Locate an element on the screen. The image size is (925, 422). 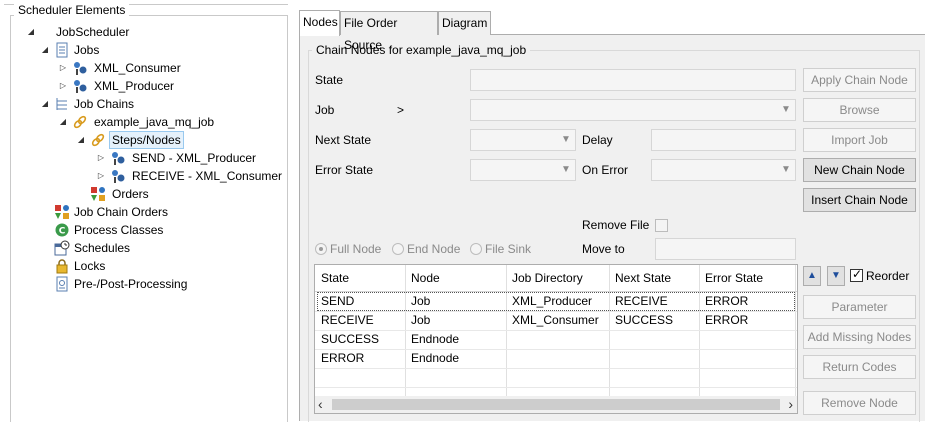
table-cell: SEND is located at coordinates (338, 301).